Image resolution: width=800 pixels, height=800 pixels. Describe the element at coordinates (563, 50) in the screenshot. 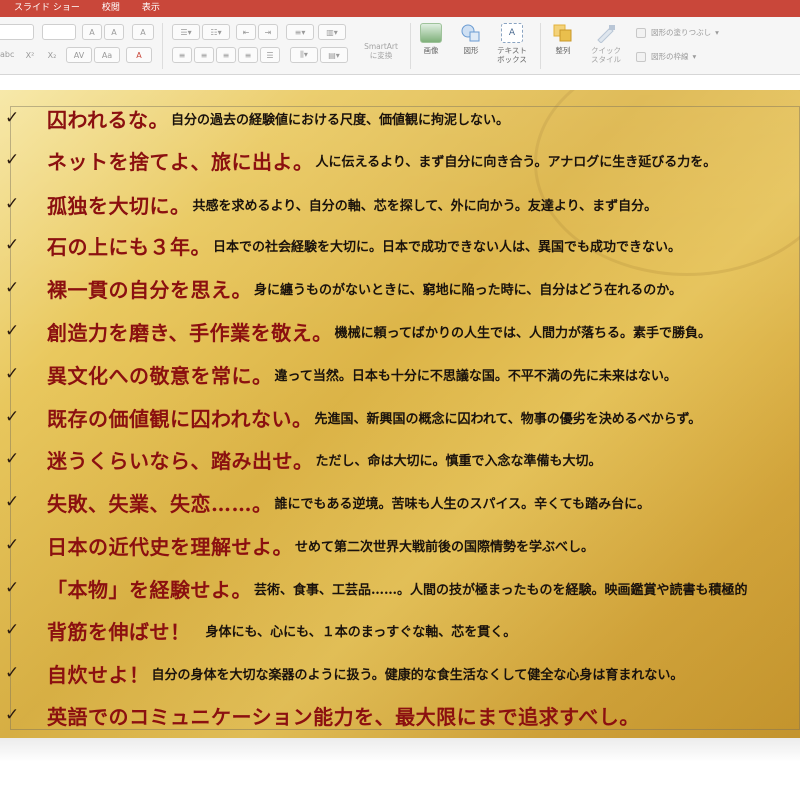

I see `arrange-label: 整列` at that location.